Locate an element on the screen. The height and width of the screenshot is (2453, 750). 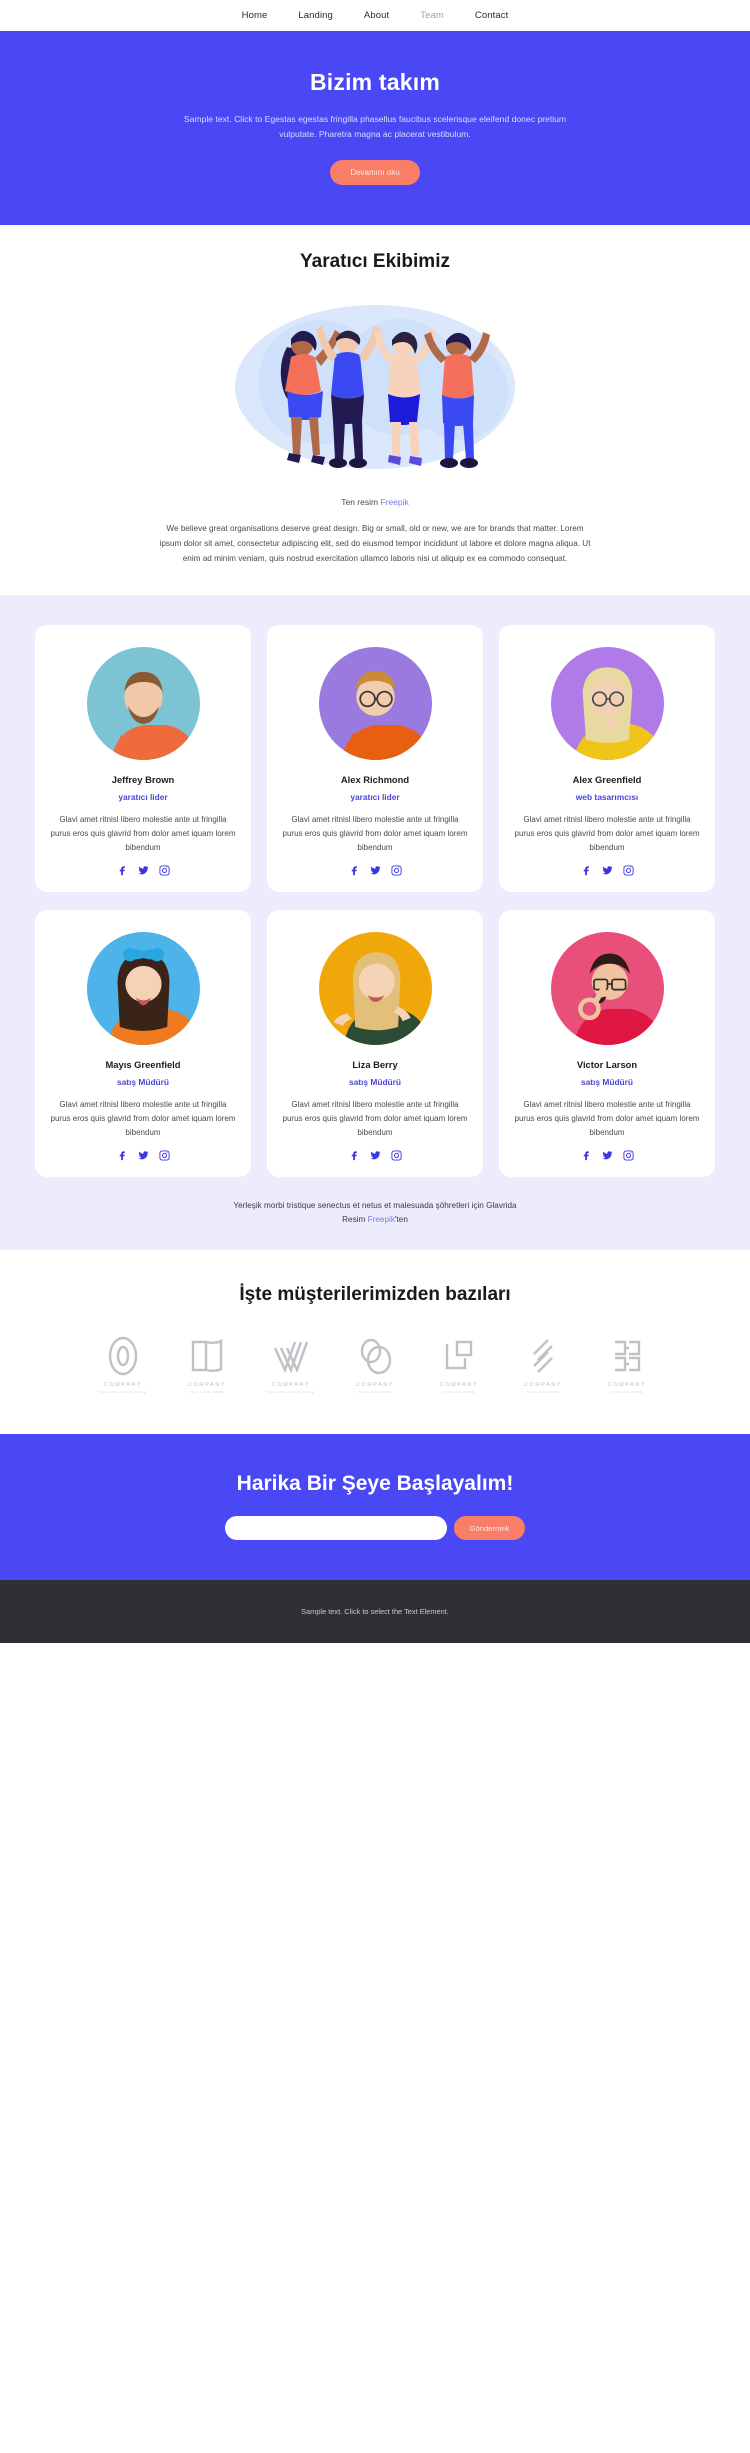
open-book-logo-icon is located at coordinates (207, 1356).